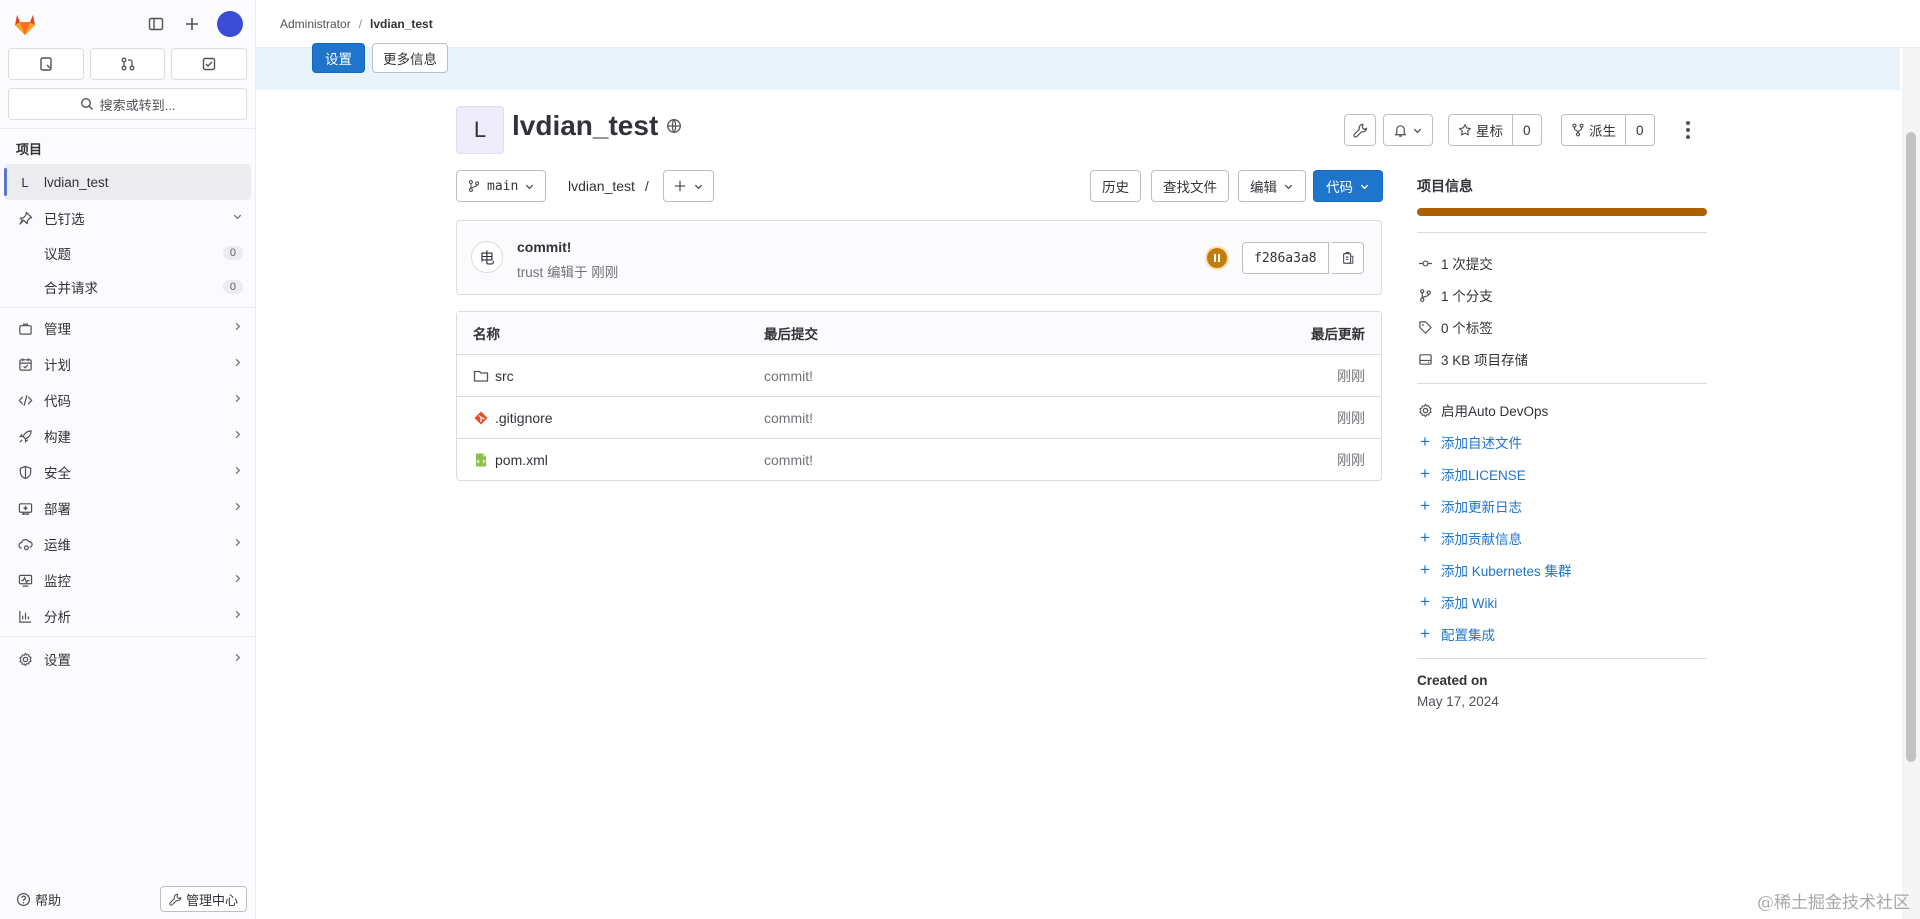 Image resolution: width=1920 pixels, height=919 pixels. What do you see at coordinates (1562, 295) in the screenshot?
I see `branches-stat: 1 个分支` at bounding box center [1562, 295].